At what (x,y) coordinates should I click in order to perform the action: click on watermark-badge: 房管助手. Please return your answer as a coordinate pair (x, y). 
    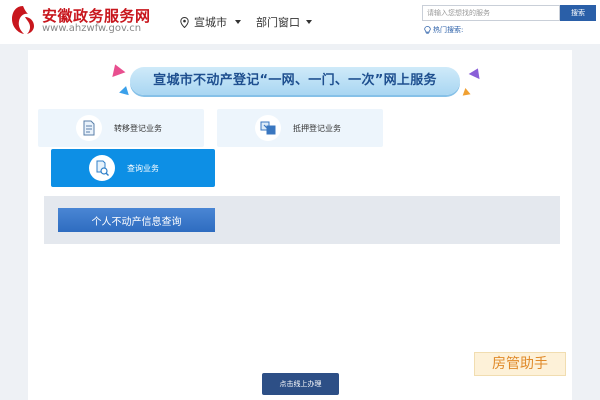
    Looking at the image, I should click on (520, 364).